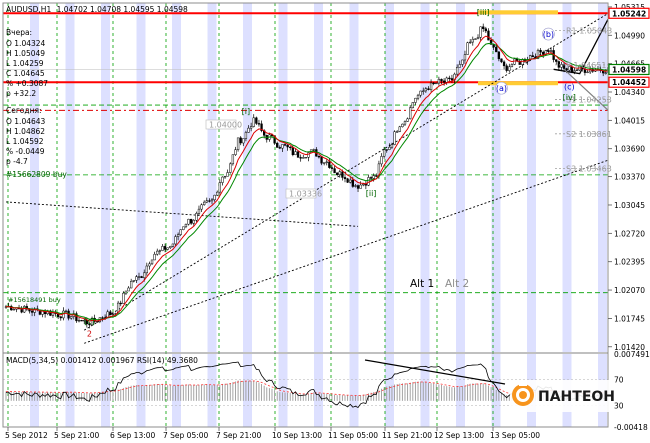 The width and height of the screenshot is (650, 443). What do you see at coordinates (589, 134) in the screenshot?
I see `pivot-label: S2 1.03861` at bounding box center [589, 134].